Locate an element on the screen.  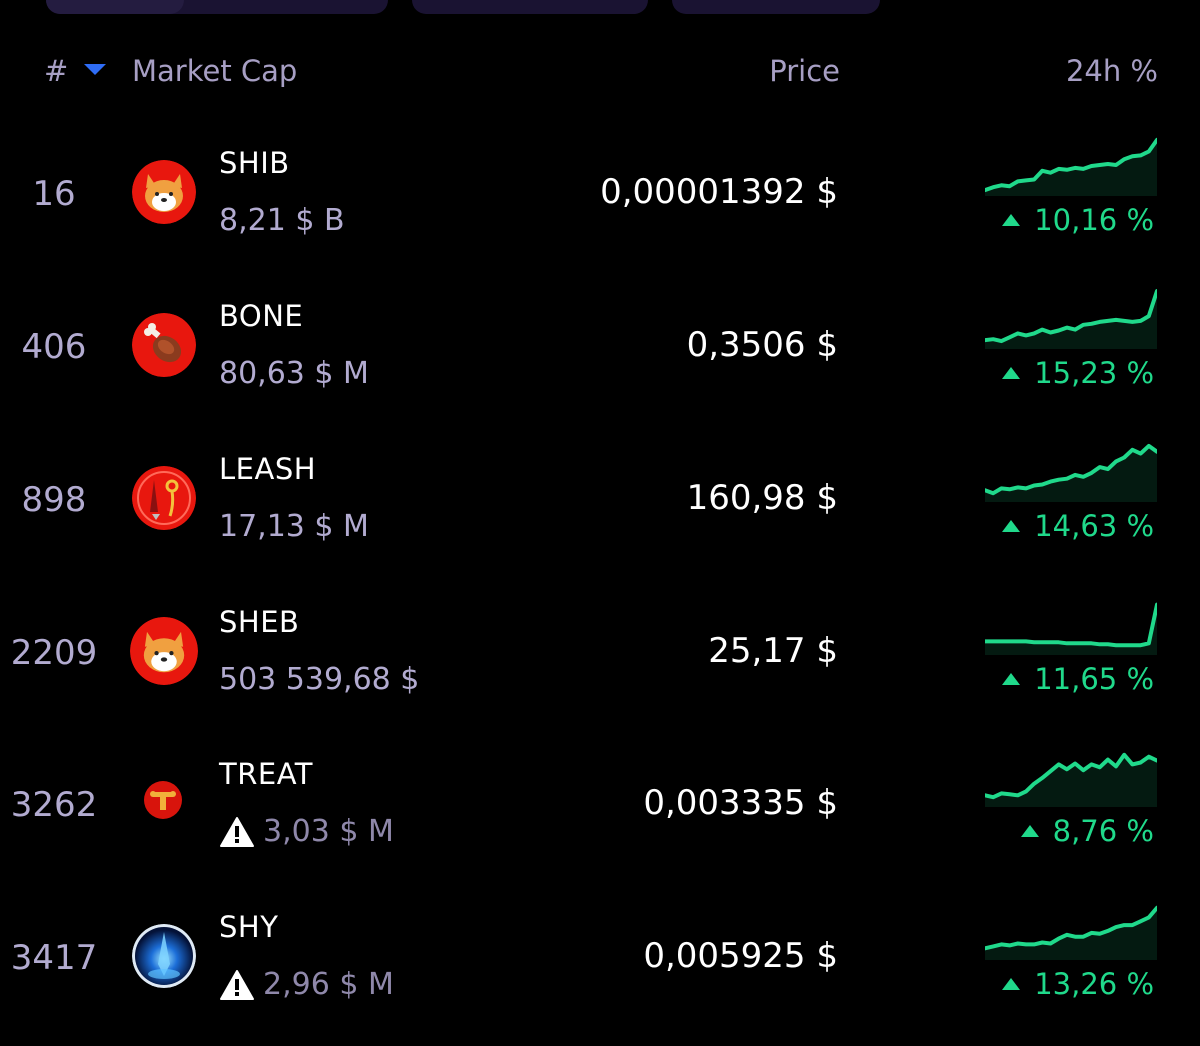
change-24h: 15,23 % is located at coordinates (1078, 373).